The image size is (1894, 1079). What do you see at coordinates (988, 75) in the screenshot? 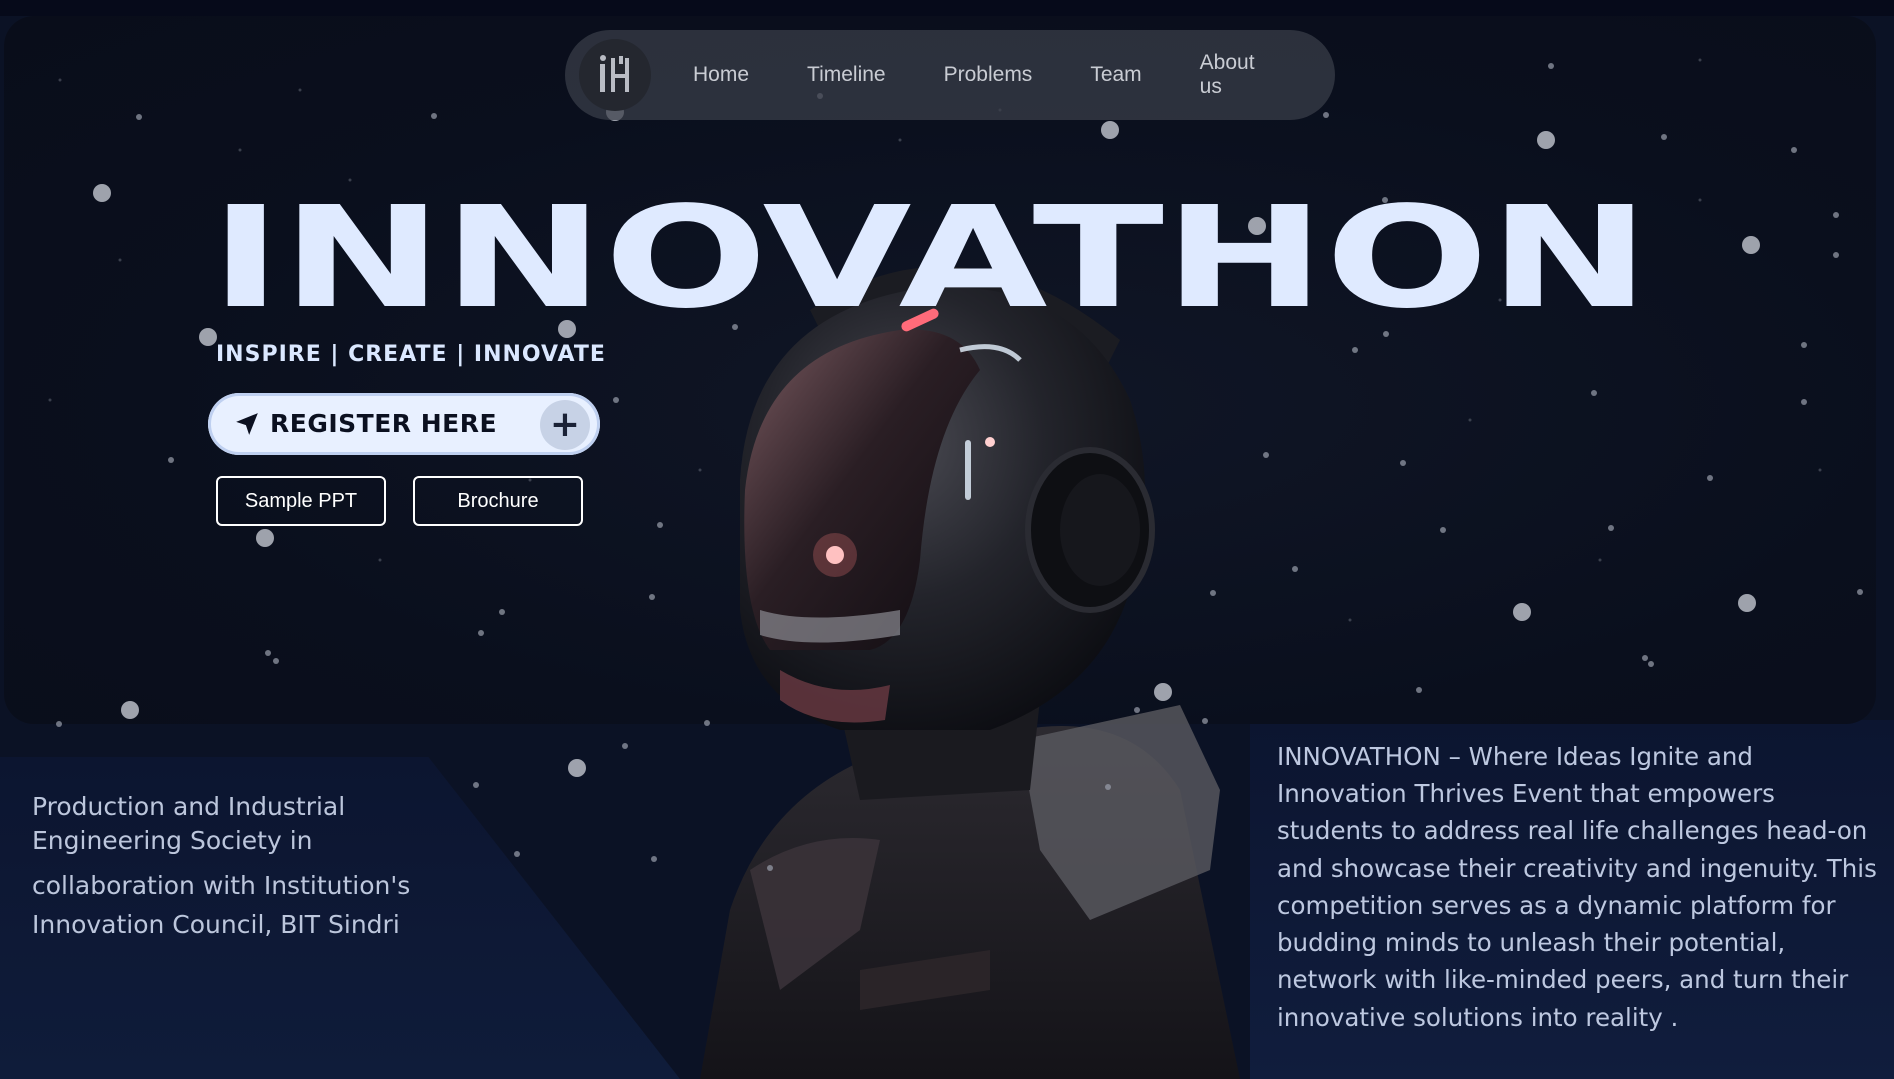
I see `nav-link-problems: Problems` at bounding box center [988, 75].